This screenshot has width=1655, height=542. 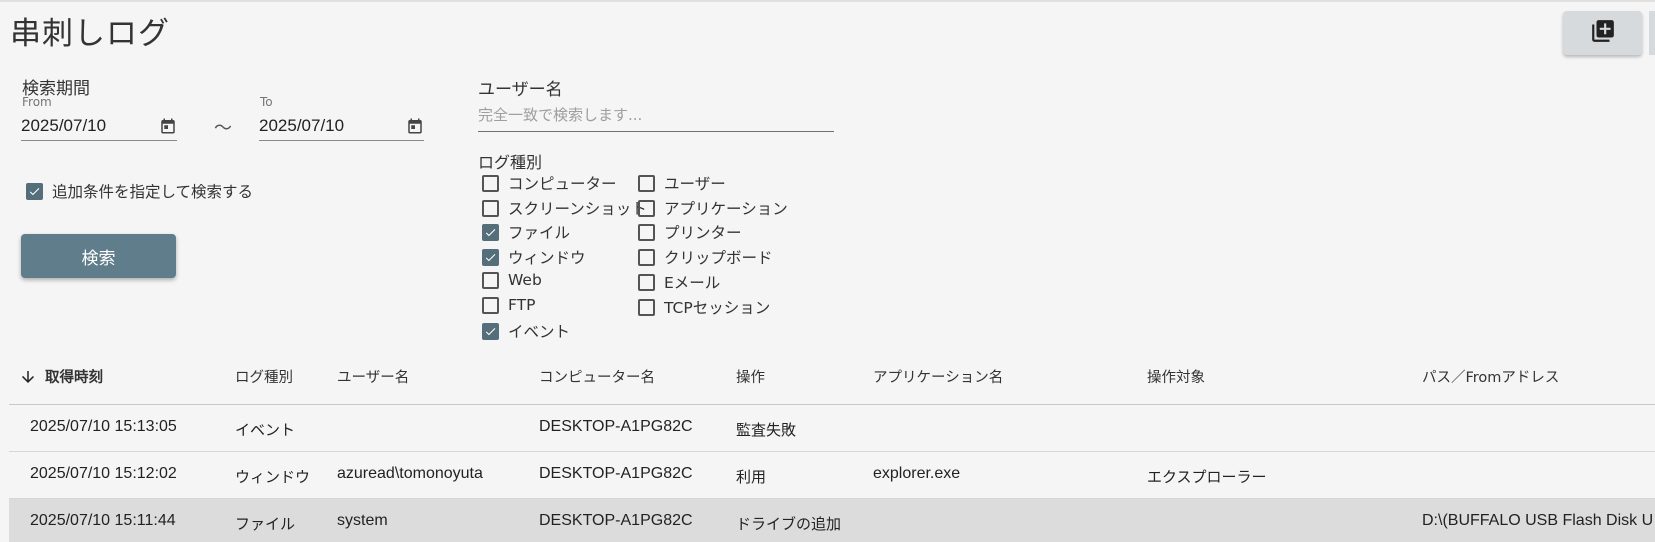 I want to click on logtype-ftp-checkbox: FTP, so click(x=508, y=305).